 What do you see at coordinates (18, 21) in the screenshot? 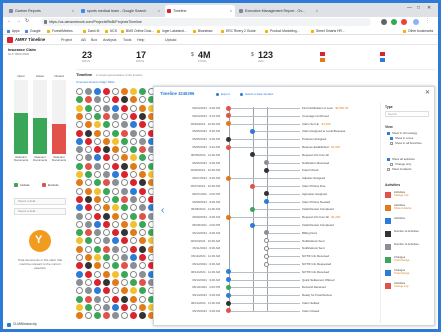
I see `forward-icon: →` at bounding box center [18, 21].